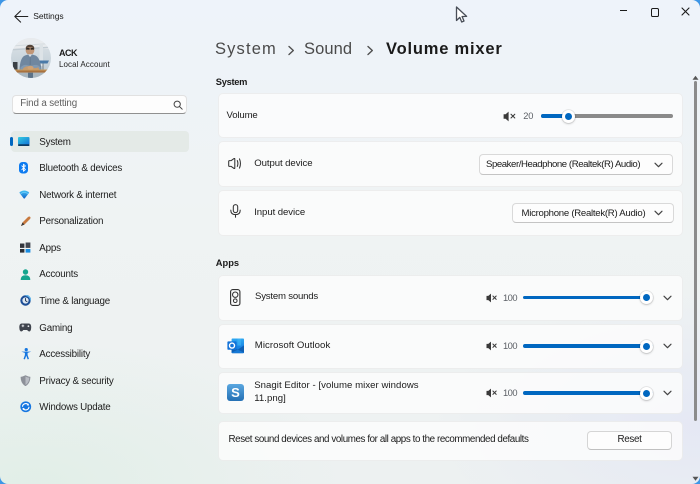 The image size is (700, 484). I want to click on svg-text: S, so click(235, 392).